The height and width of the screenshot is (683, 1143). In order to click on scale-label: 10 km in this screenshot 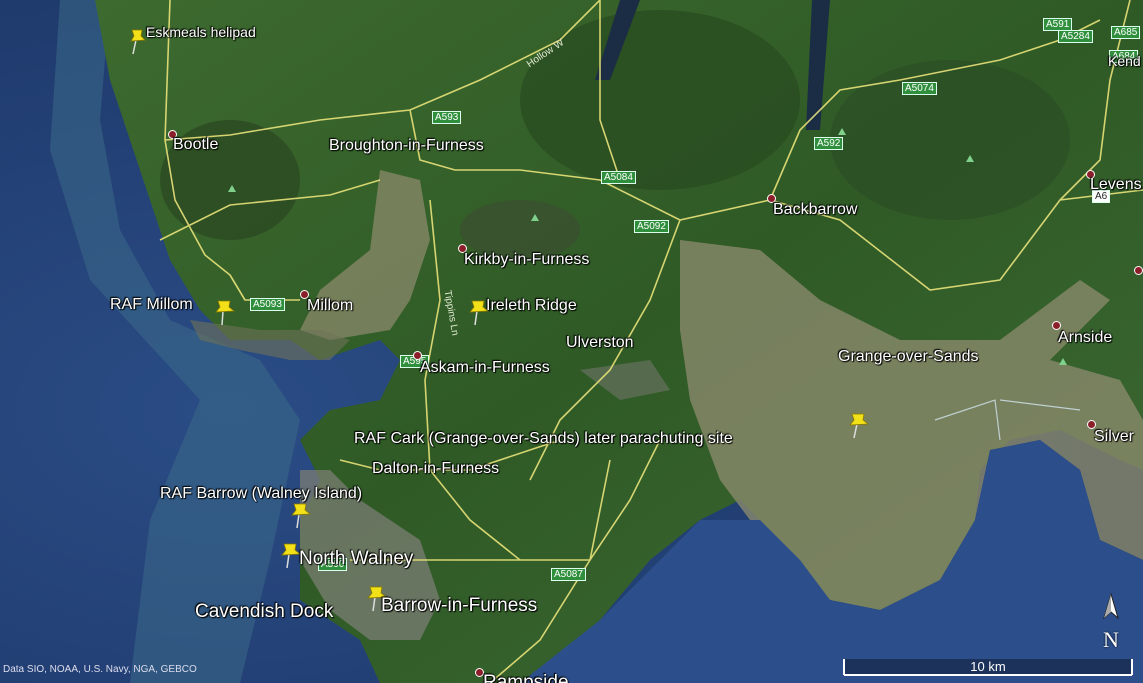, I will do `click(988, 666)`.